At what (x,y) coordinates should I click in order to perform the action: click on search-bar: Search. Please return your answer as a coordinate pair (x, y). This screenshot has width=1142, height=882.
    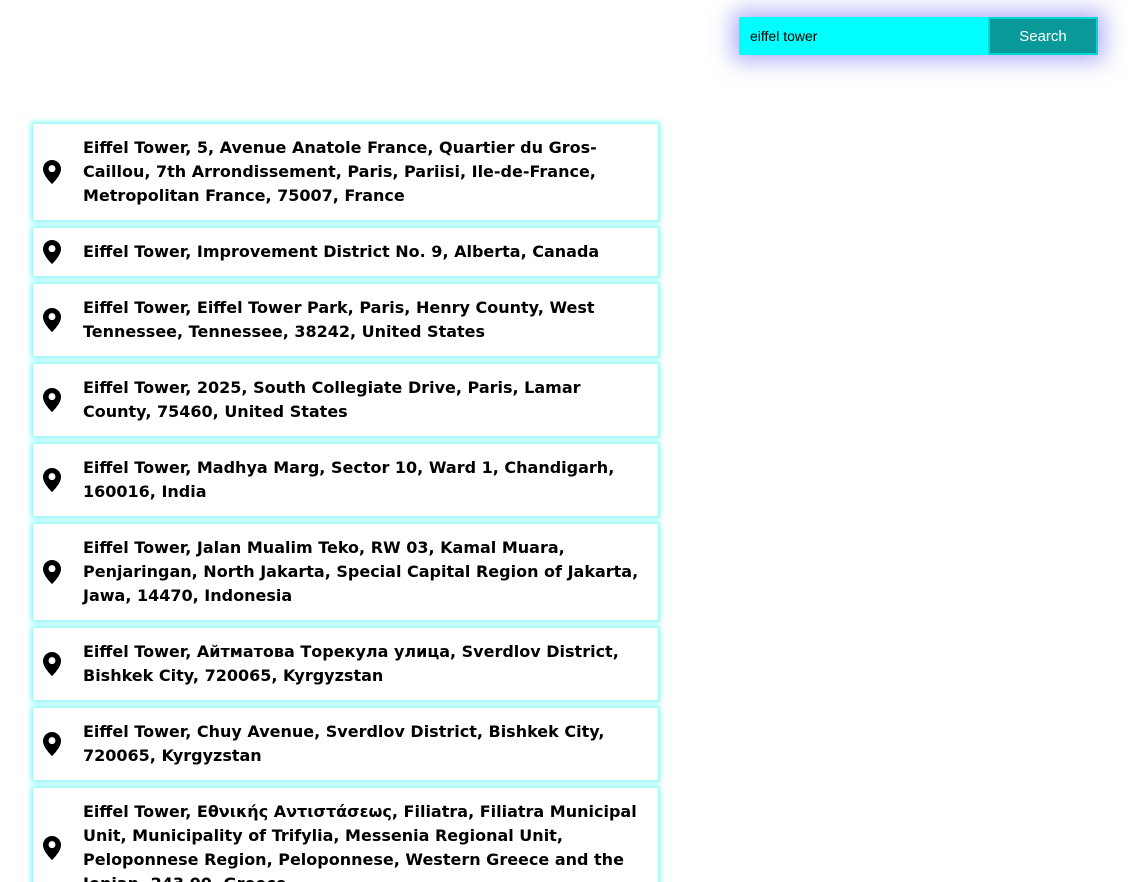
    Looking at the image, I should click on (918, 36).